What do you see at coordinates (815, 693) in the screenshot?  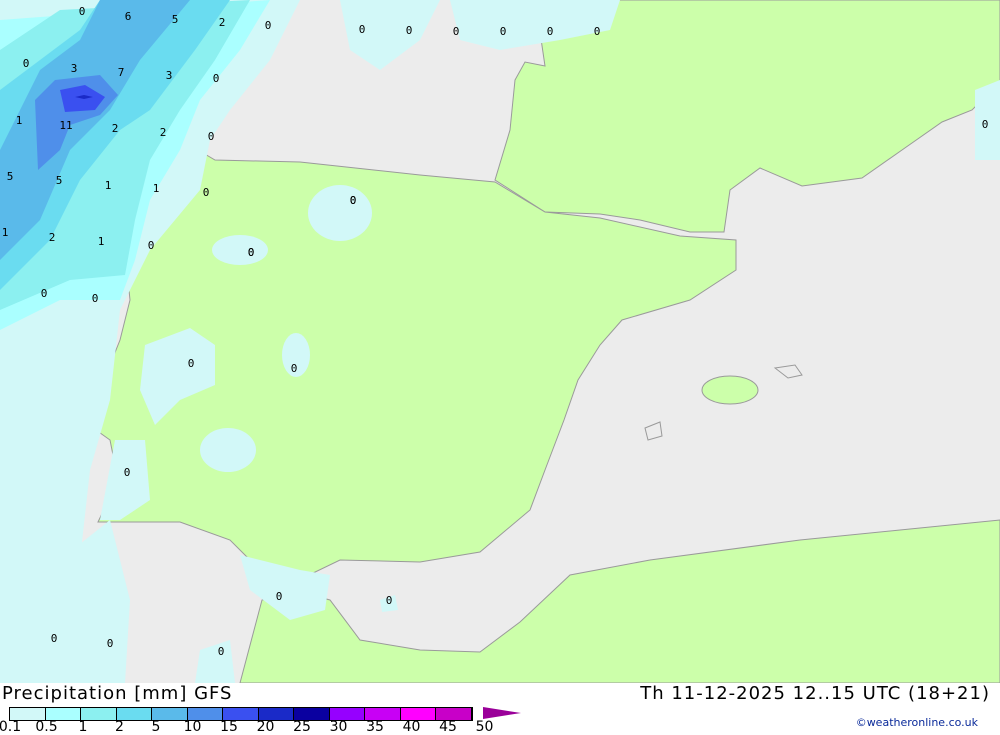 I see `forecast-datetime: Th 11-12-2025 12..15 UTC (18+21)` at bounding box center [815, 693].